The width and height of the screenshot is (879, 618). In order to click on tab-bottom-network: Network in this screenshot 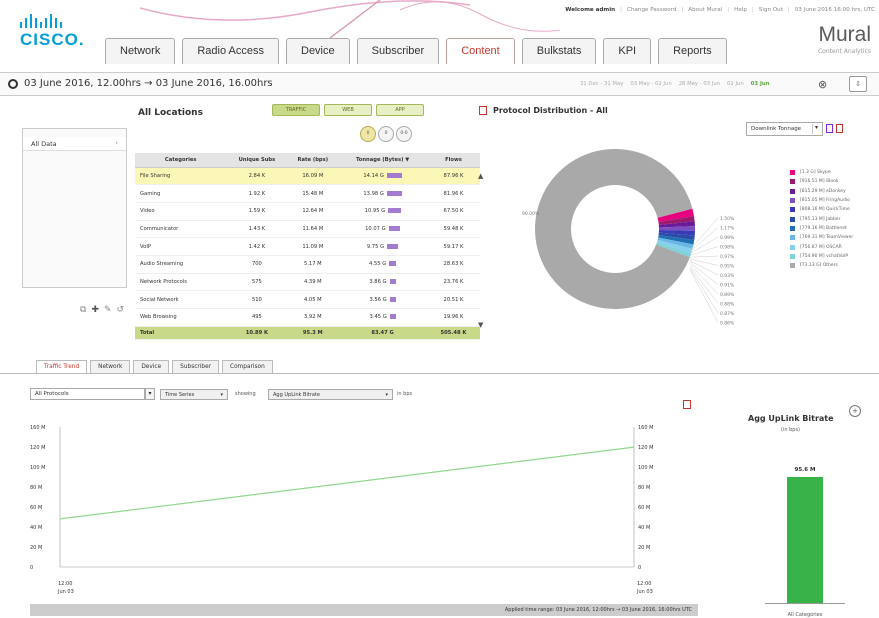, I will do `click(110, 366)`.